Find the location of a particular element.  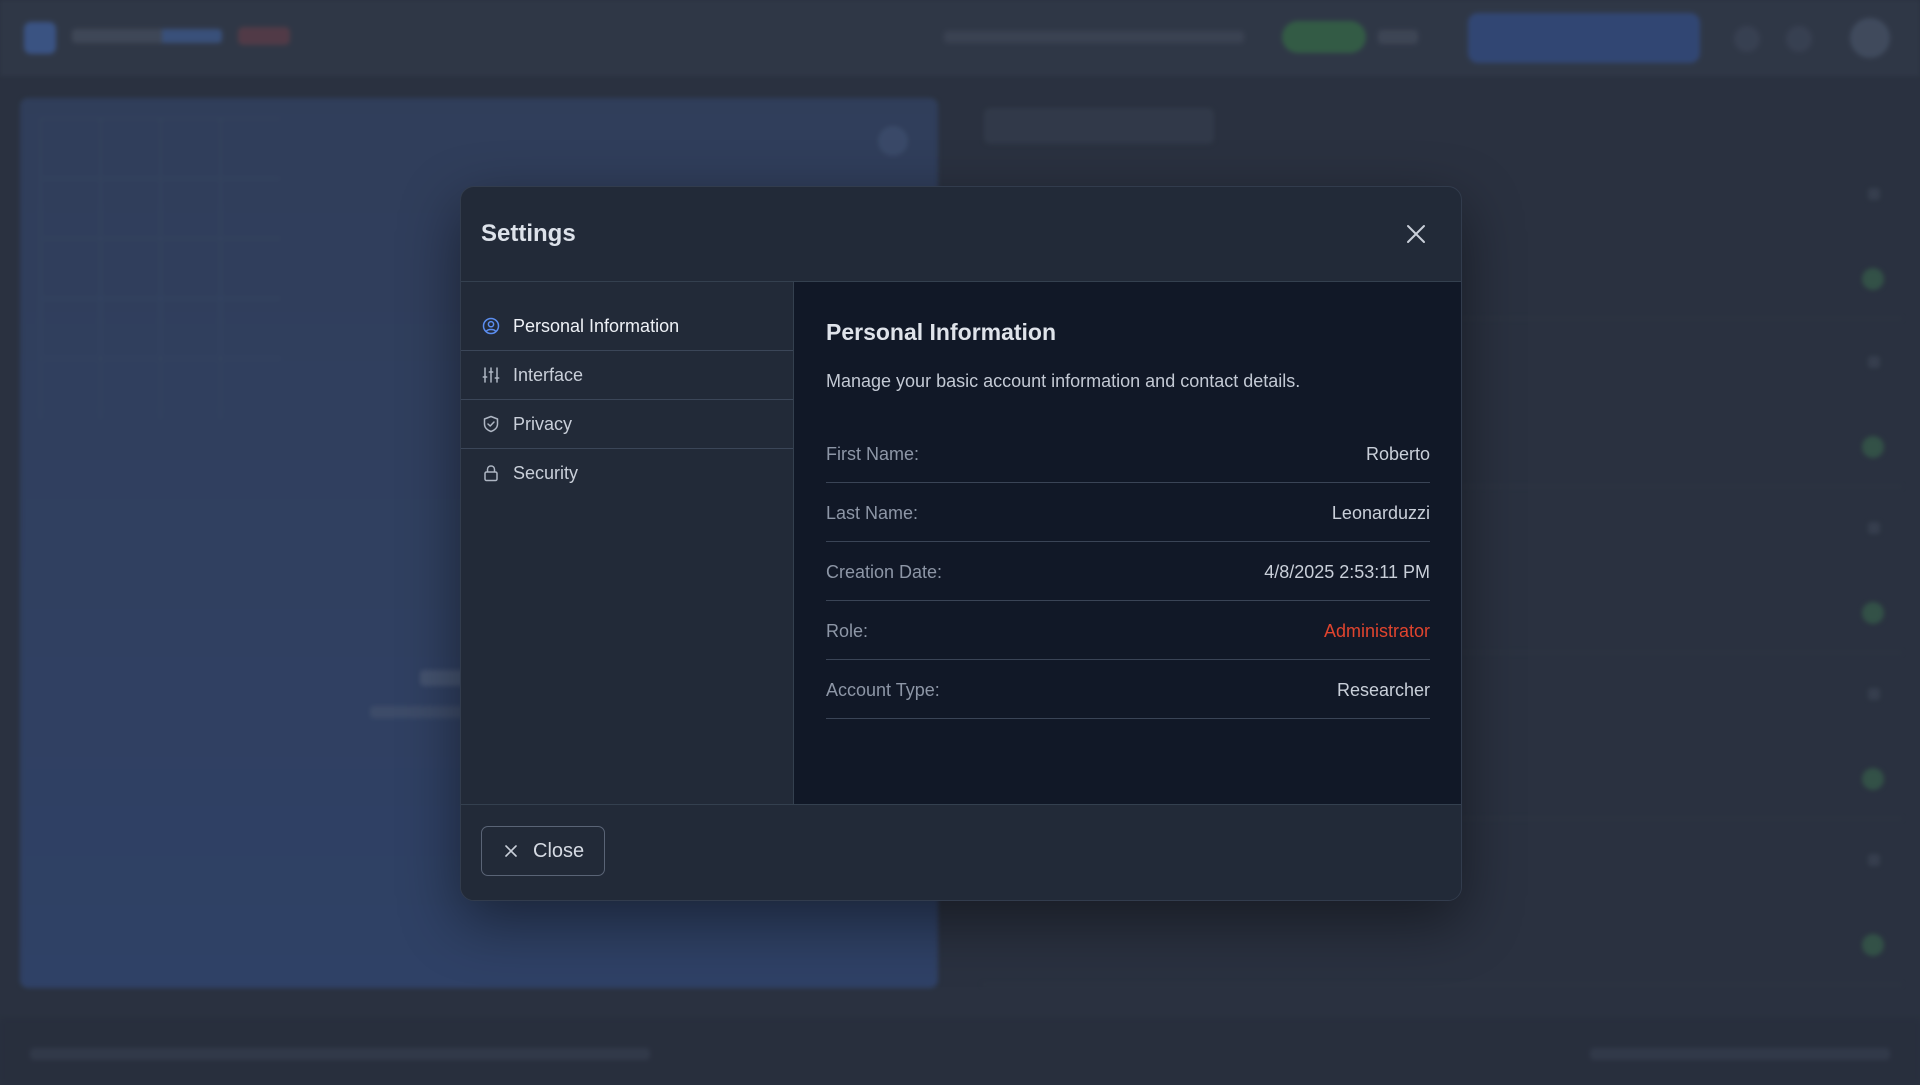

field-value: 4/8/2025 2:53:11 PM is located at coordinates (1347, 572).